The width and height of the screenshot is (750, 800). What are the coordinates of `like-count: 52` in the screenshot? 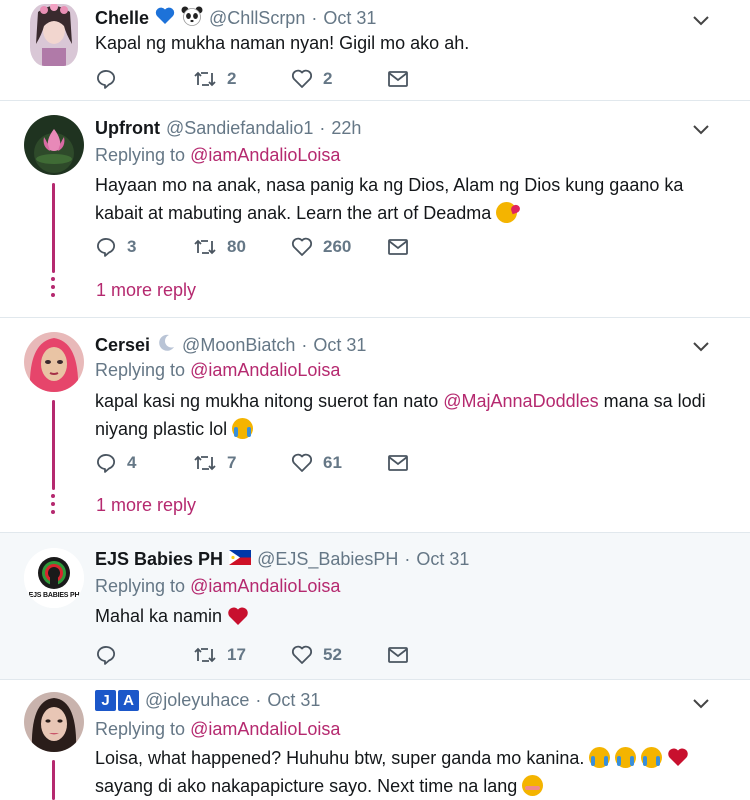 It's located at (332, 654).